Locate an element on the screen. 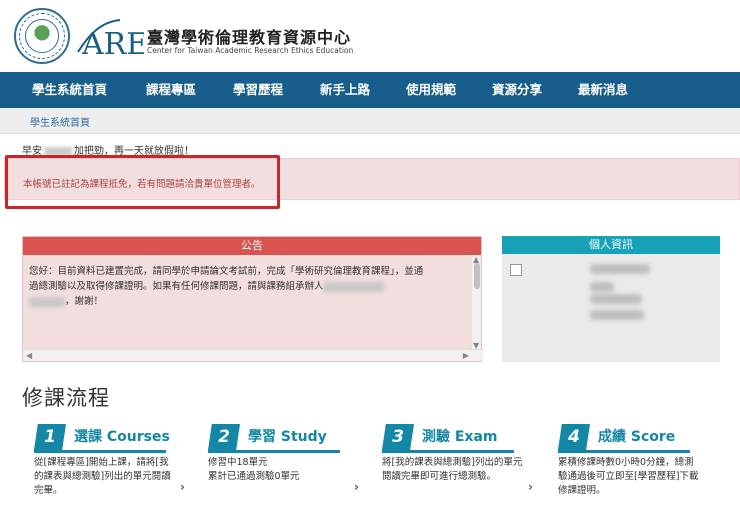  nav-item-news: 最新消息 is located at coordinates (603, 90).